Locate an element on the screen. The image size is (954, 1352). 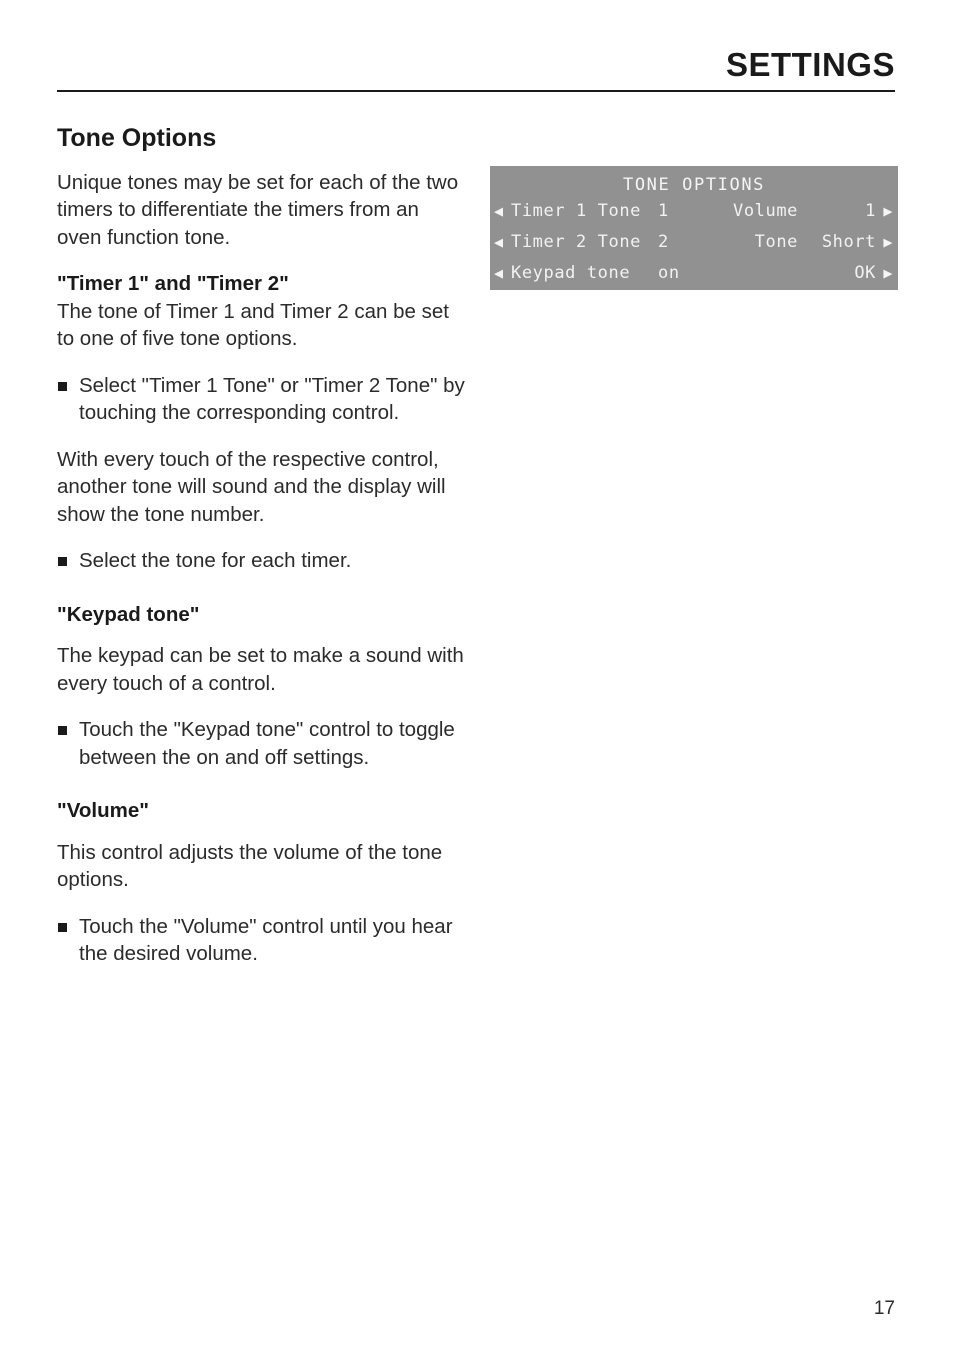
header-divider is located at coordinates (476, 91).